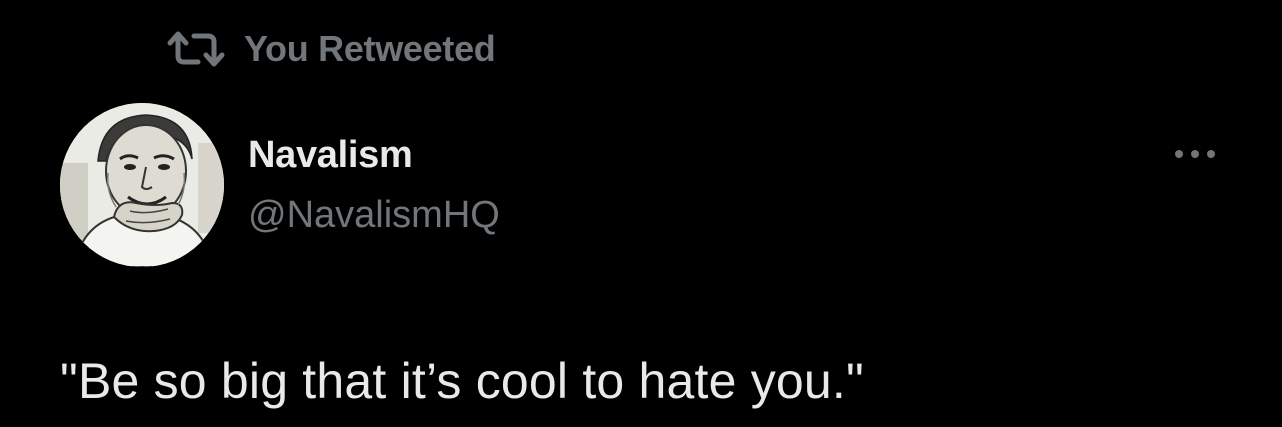  I want to click on more-options-button, so click(1195, 156).